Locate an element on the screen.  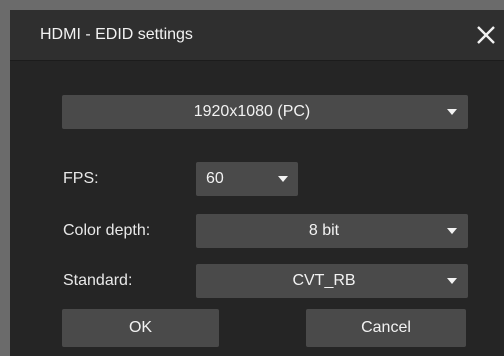
cancel-button: Cancel is located at coordinates (386, 328).